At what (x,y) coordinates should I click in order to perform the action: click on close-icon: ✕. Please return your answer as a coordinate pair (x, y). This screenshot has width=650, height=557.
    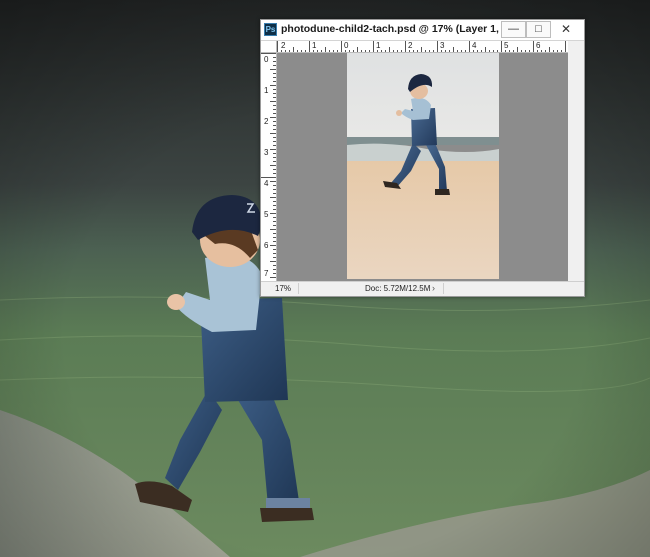
    Looking at the image, I should click on (566, 29).